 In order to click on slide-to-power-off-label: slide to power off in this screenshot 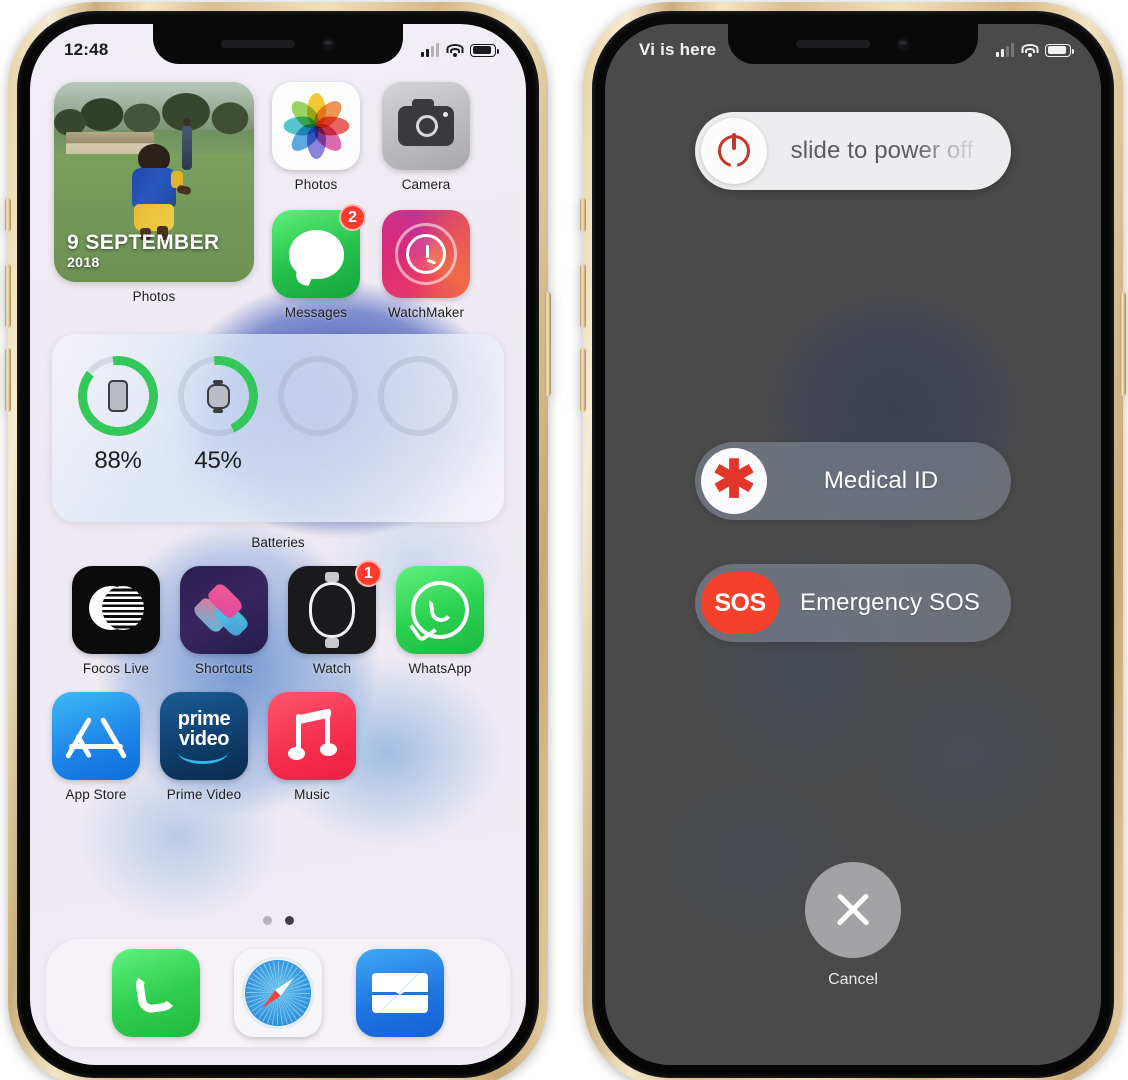, I will do `click(886, 151)`.